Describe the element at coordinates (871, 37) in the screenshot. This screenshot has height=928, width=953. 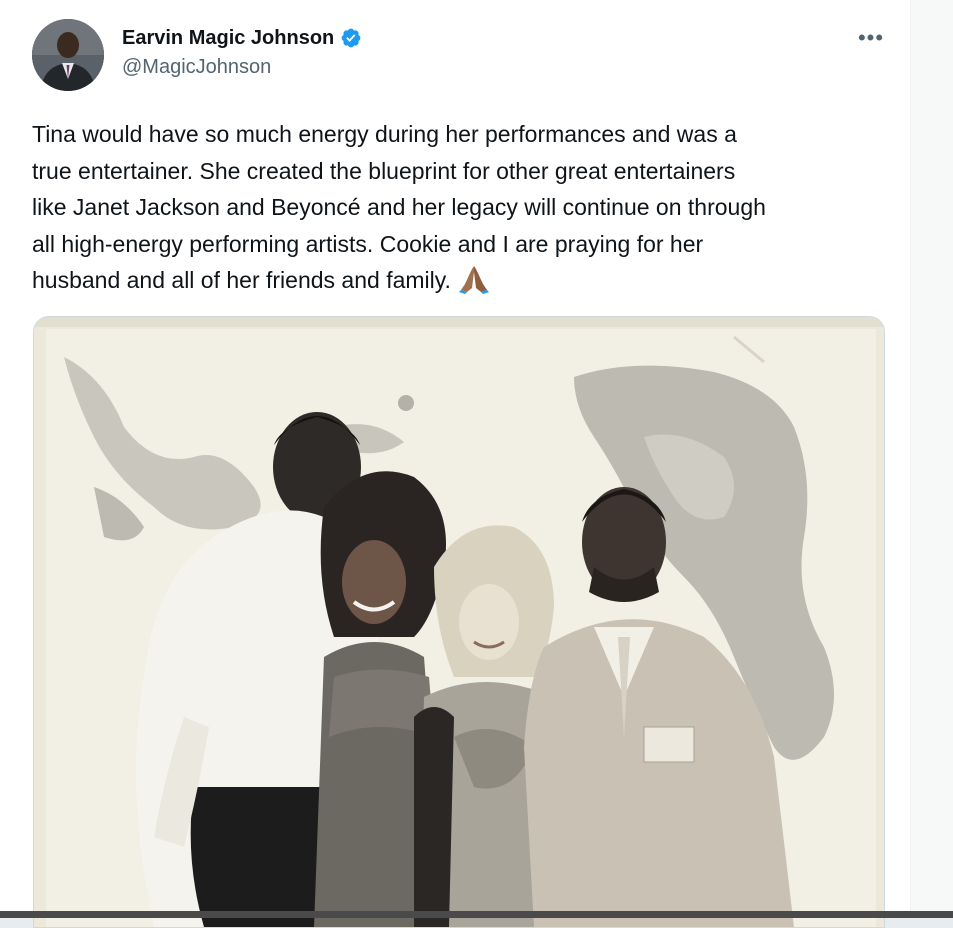
I see `more-options-icon: •••` at that location.